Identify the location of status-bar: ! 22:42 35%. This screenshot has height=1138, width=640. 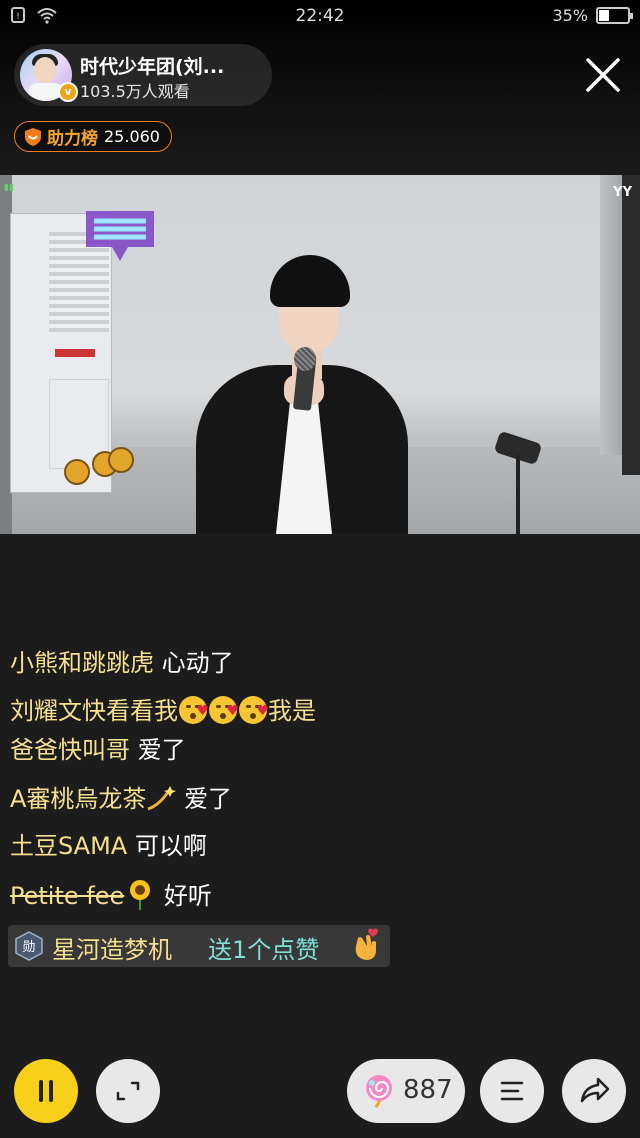
(320, 16).